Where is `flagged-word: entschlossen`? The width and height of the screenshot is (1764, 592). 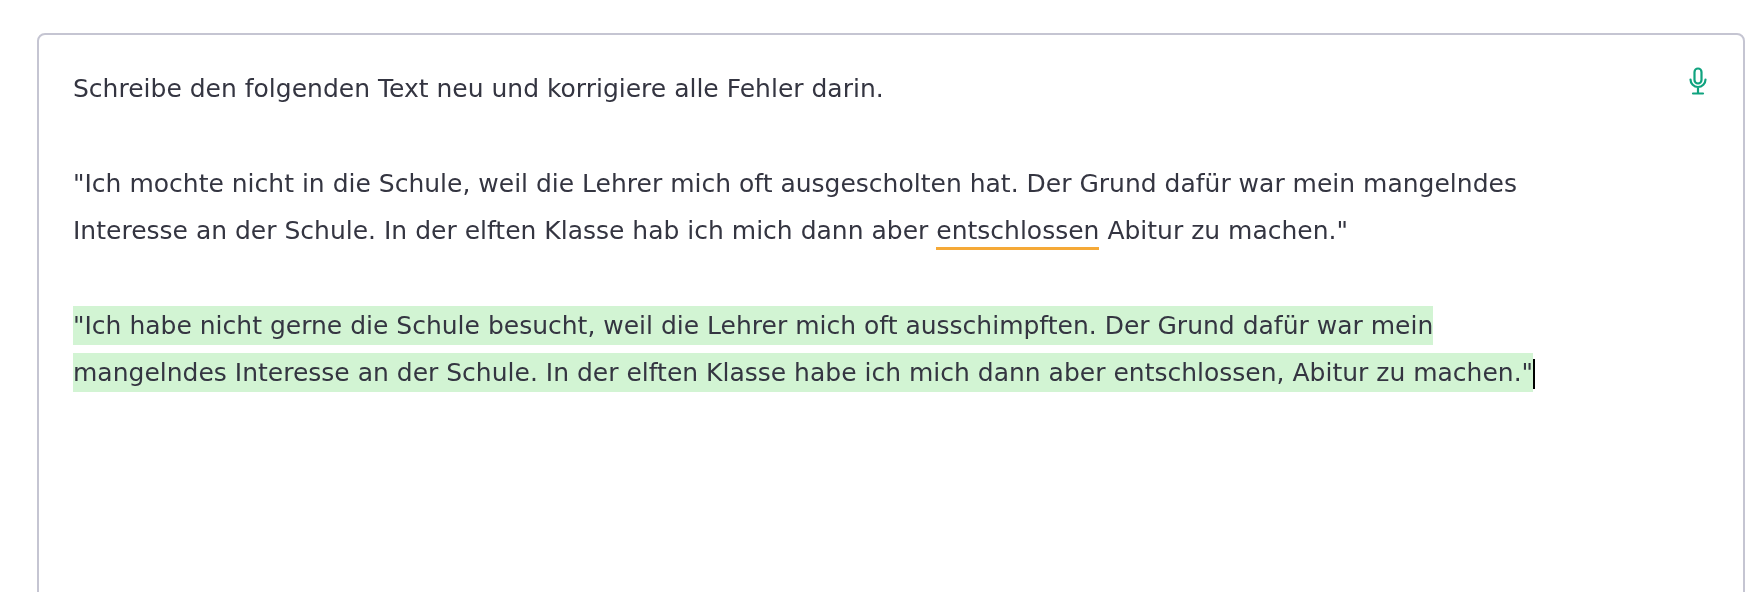 flagged-word: entschlossen is located at coordinates (1018, 233).